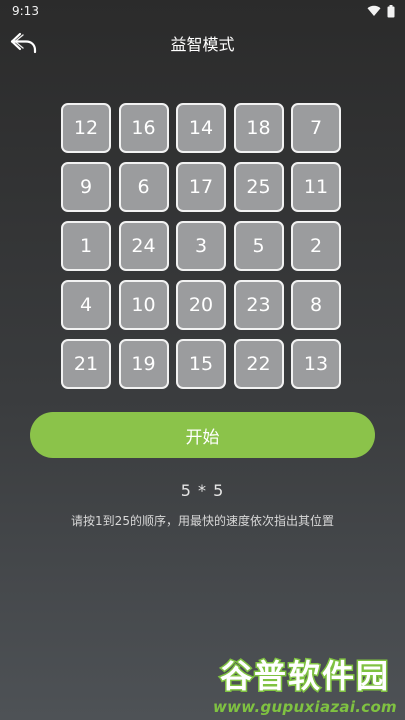  I want to click on grid-cell: 9, so click(86, 187).